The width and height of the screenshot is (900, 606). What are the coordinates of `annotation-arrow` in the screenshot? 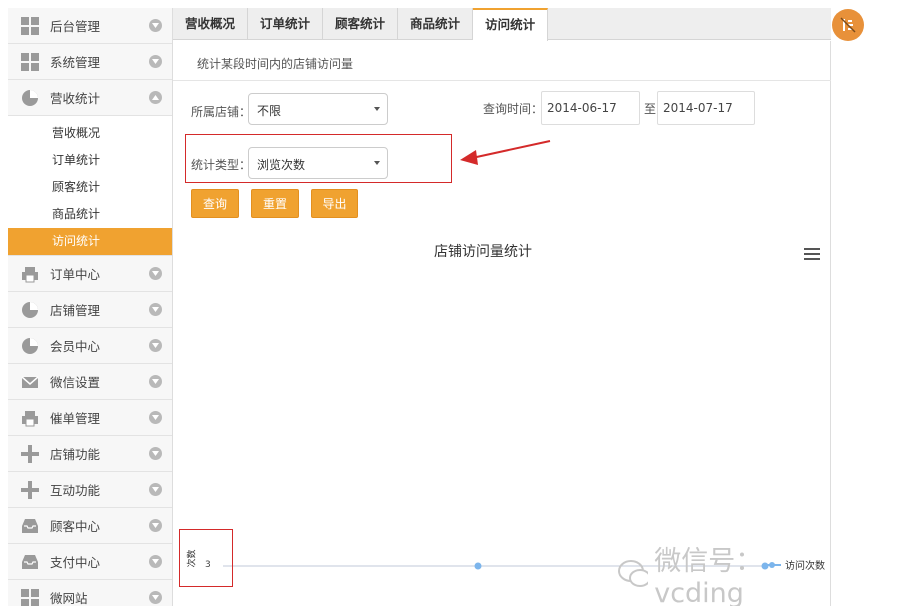 It's located at (505, 152).